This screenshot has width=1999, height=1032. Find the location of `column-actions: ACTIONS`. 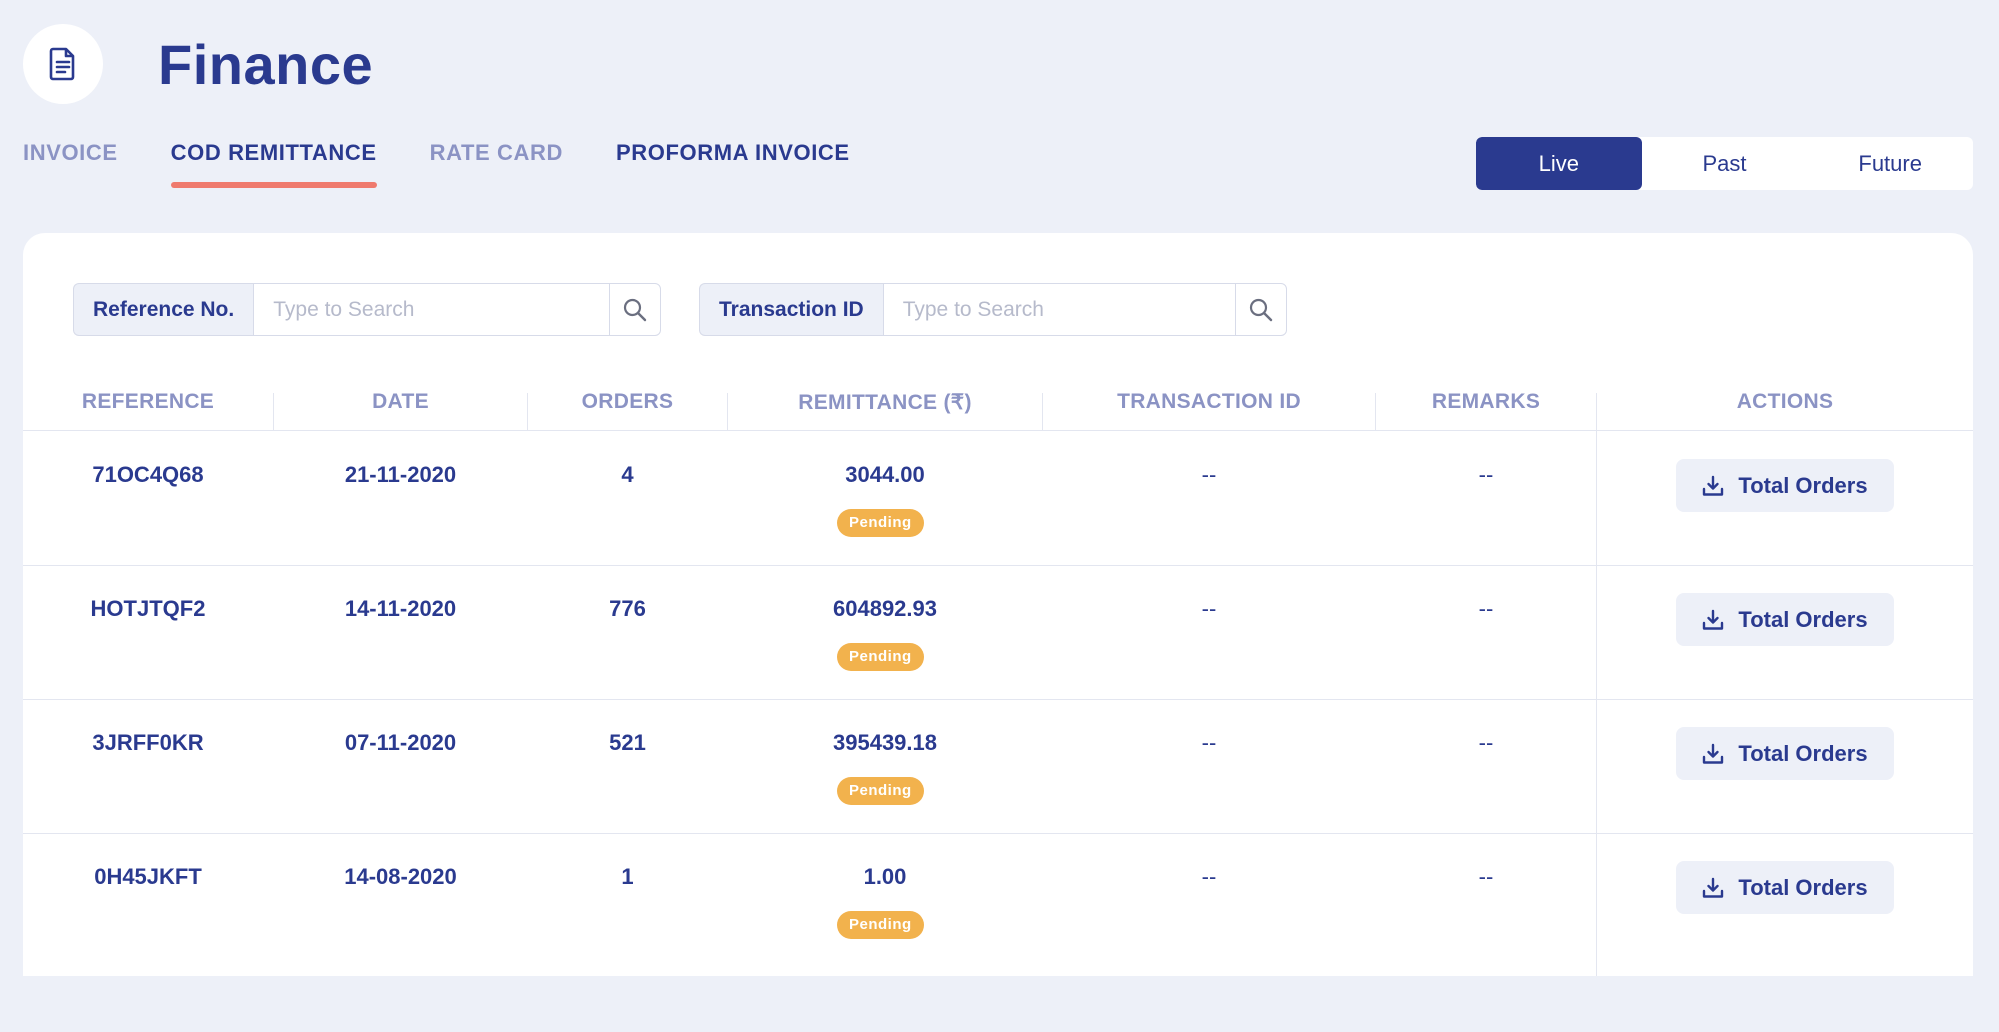

column-actions: ACTIONS is located at coordinates (1785, 401).